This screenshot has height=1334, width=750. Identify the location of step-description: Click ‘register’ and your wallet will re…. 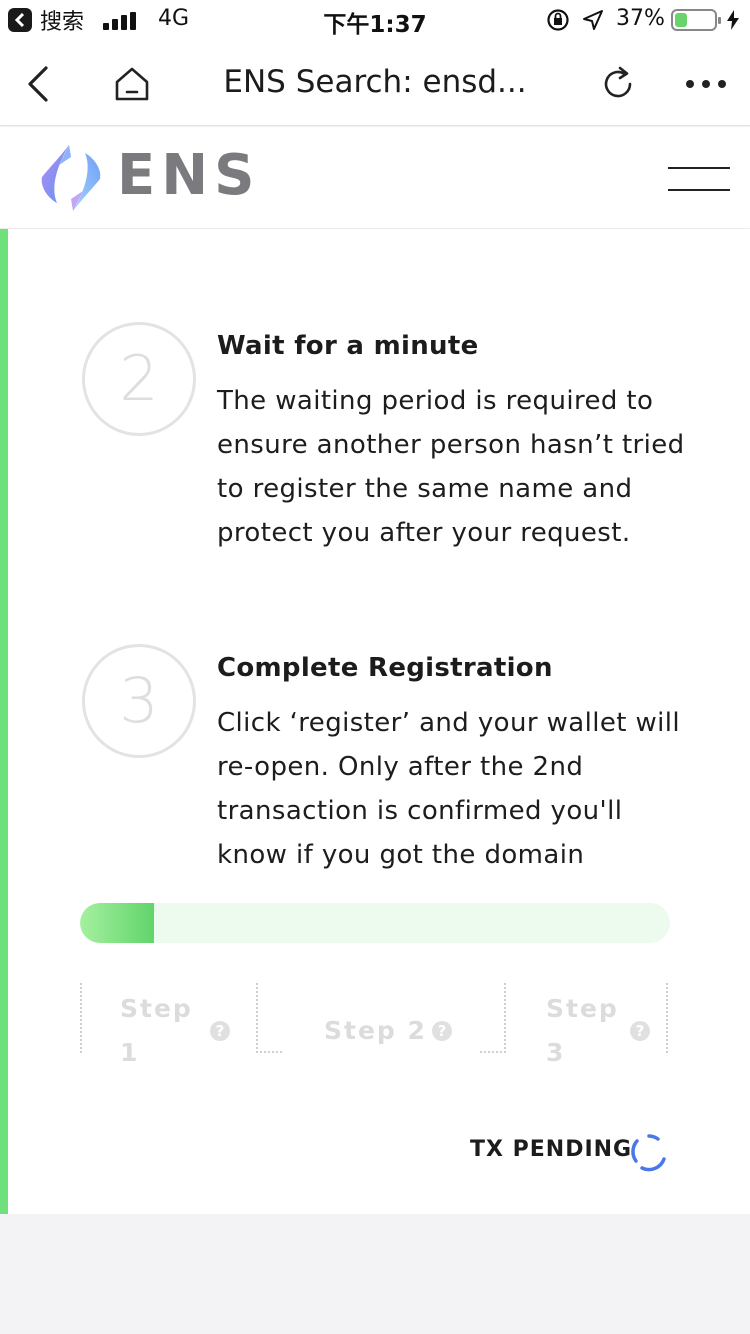
(449, 789).